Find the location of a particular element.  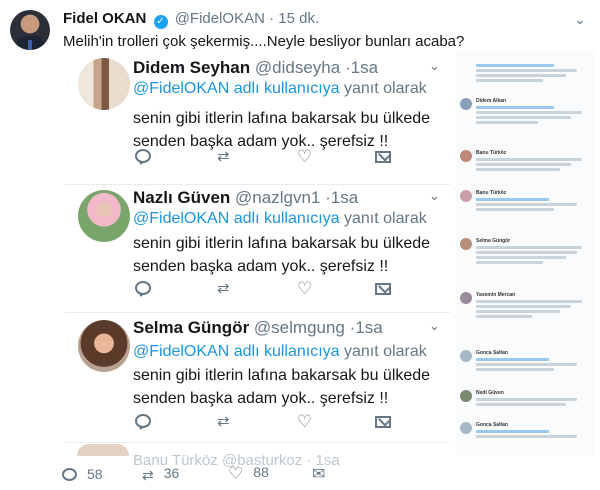

reply-count-value: 58 is located at coordinates (95, 474).